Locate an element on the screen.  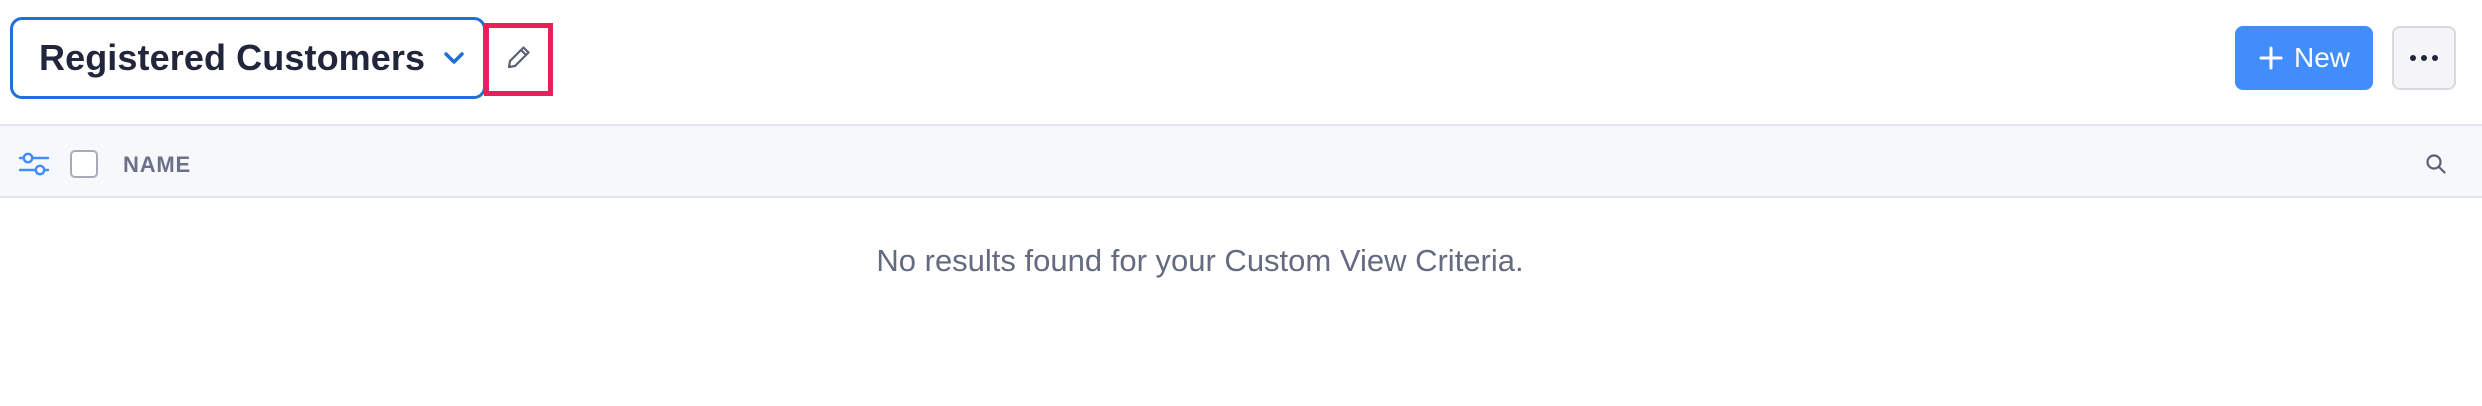
plus-icon is located at coordinates (2271, 58).